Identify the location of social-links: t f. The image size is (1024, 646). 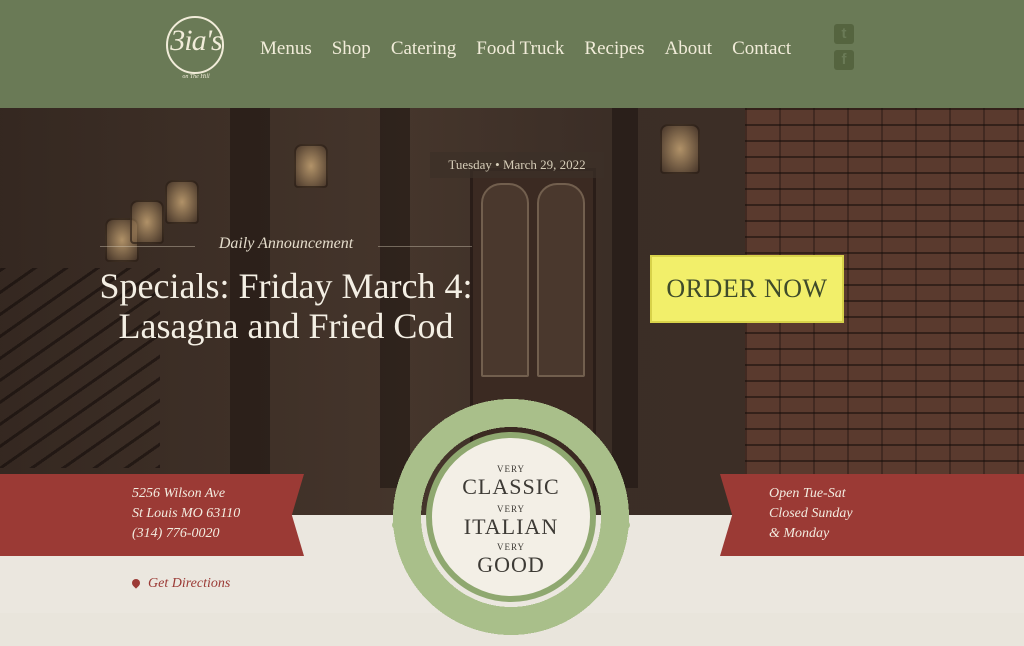
(845, 50).